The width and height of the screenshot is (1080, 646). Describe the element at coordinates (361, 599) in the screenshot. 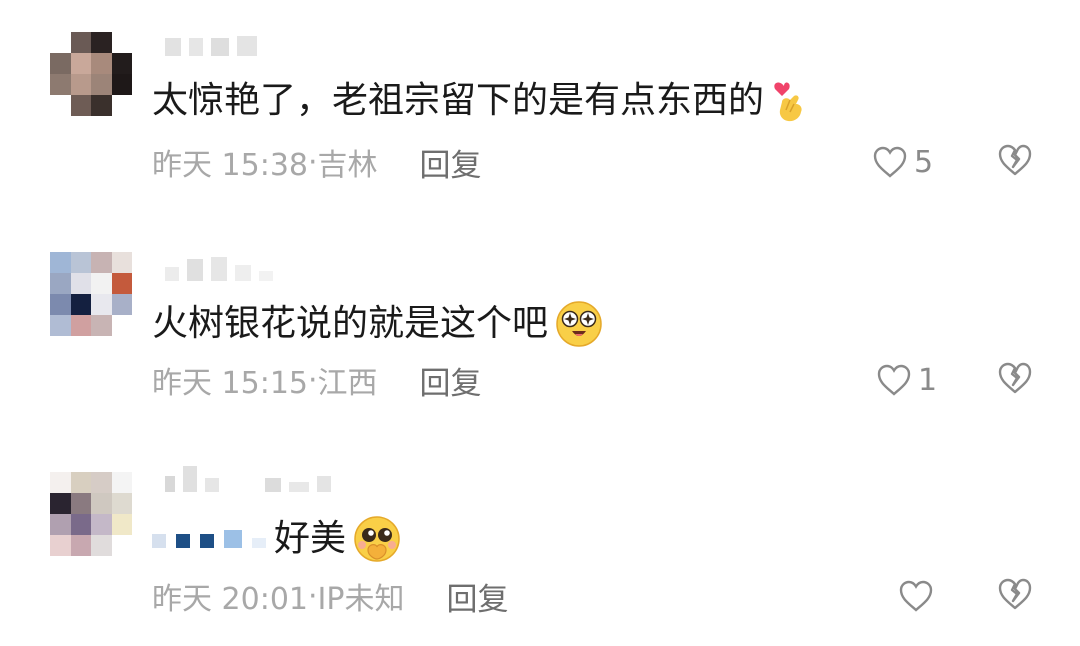

I see `location: IP未知` at that location.